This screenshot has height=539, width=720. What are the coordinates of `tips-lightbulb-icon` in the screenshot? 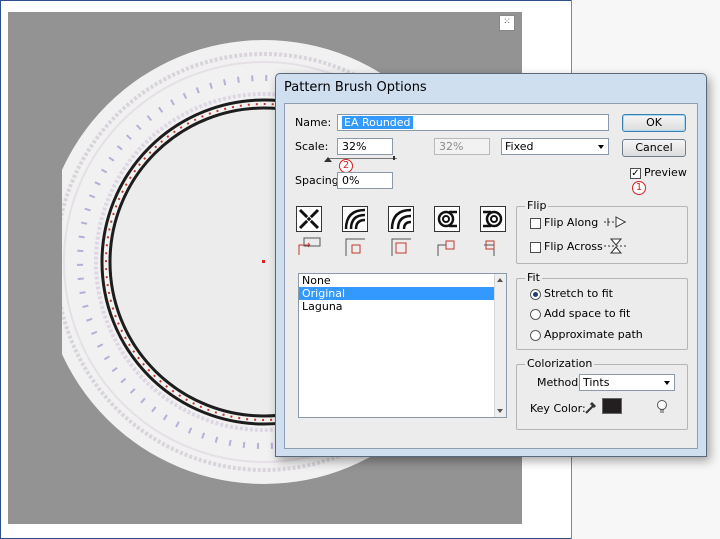 It's located at (662, 407).